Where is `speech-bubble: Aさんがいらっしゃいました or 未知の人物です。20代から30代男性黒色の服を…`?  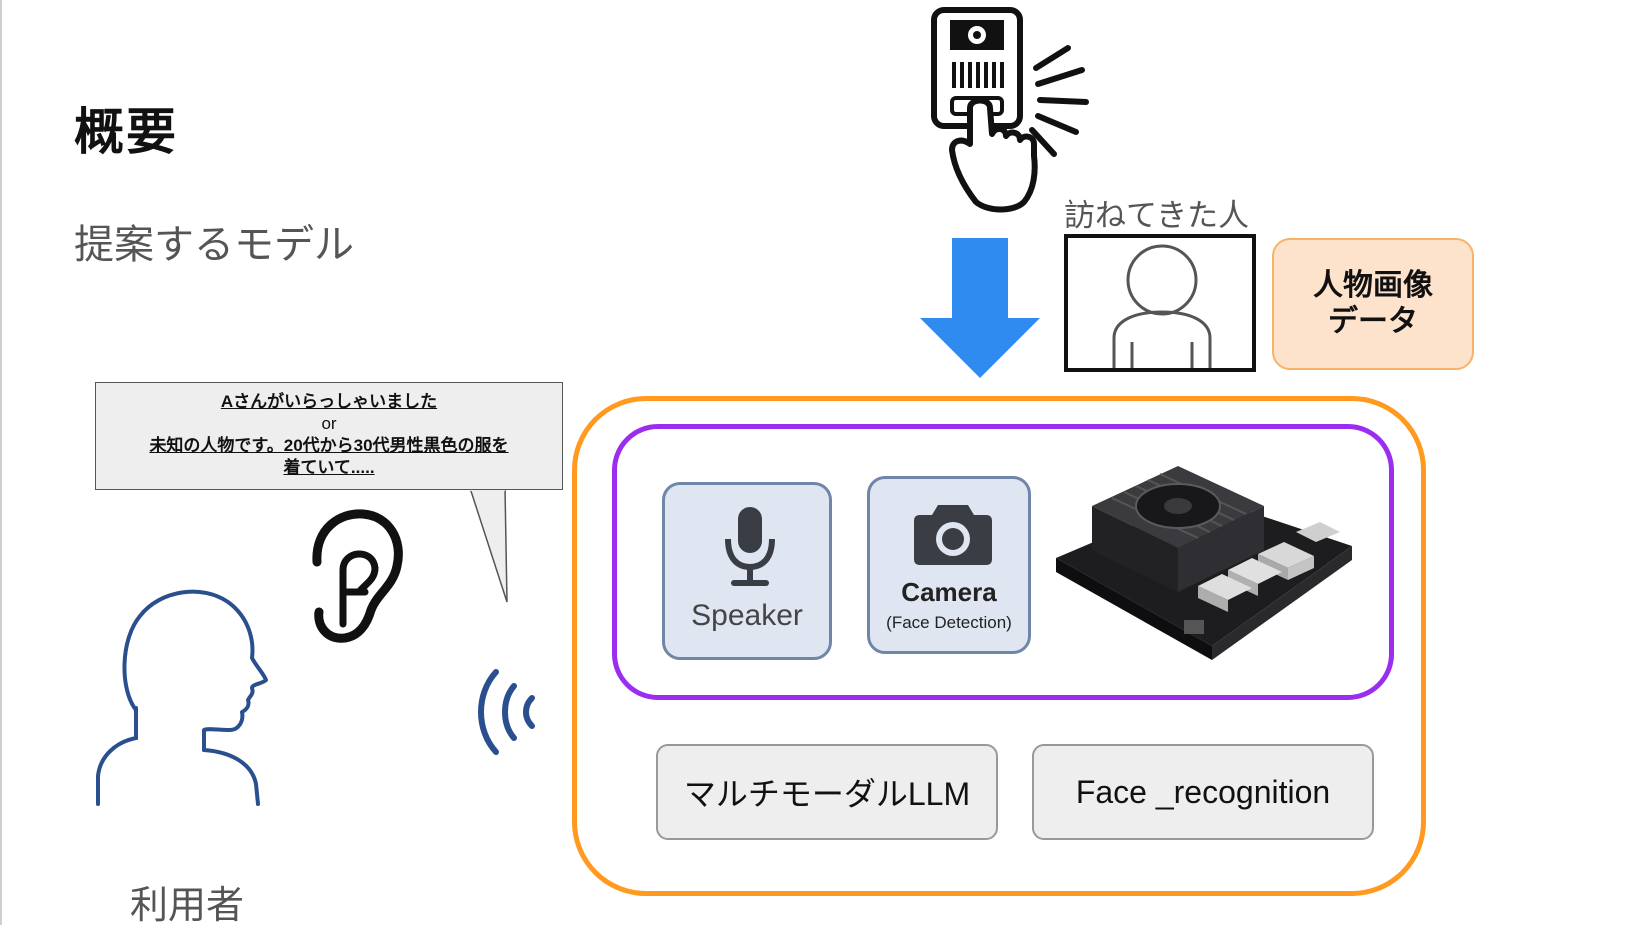 speech-bubble: Aさんがいらっしゃいました or 未知の人物です。20代から30代男性黒色の服を… is located at coordinates (329, 436).